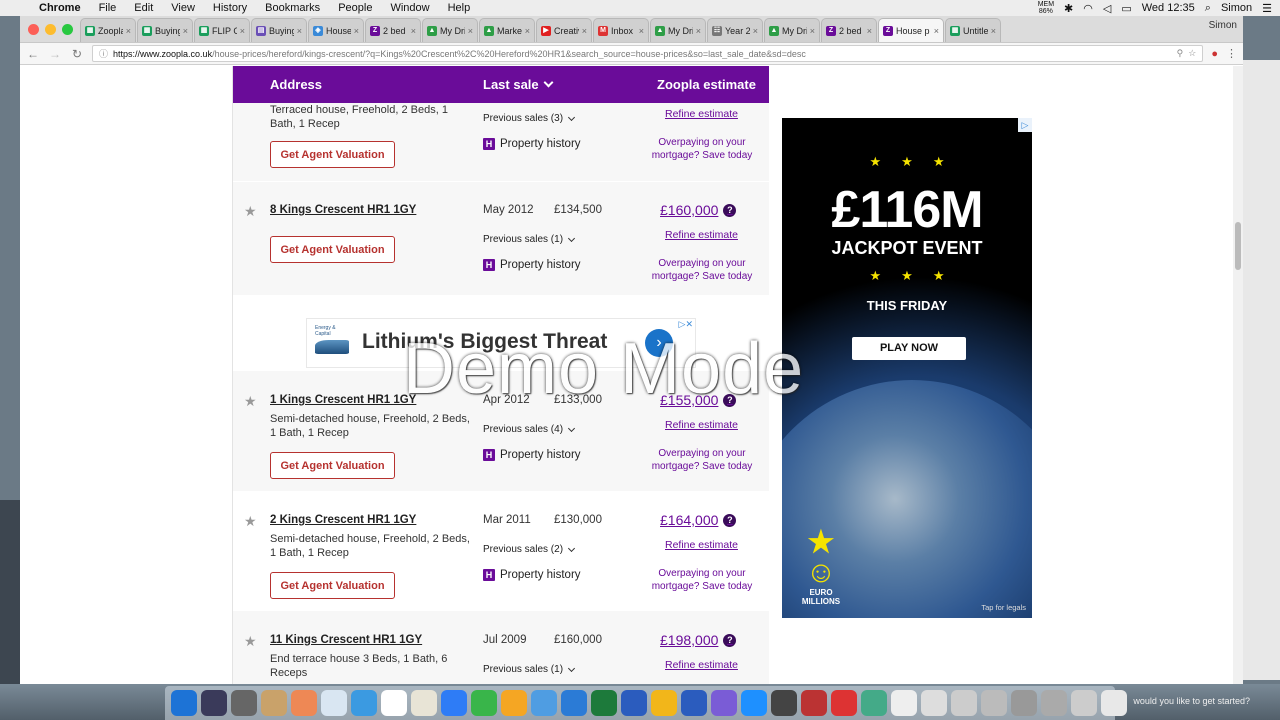  I want to click on zoopla-estimate-value: £160,000?, so click(698, 210).